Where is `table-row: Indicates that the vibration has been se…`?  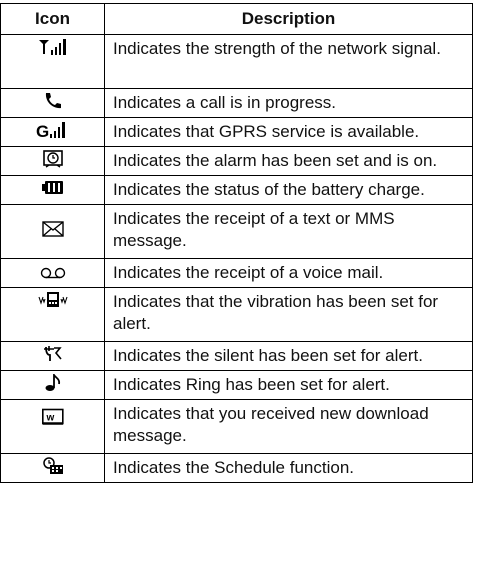
table-row: Indicates that the vibration has been se… is located at coordinates (236, 314).